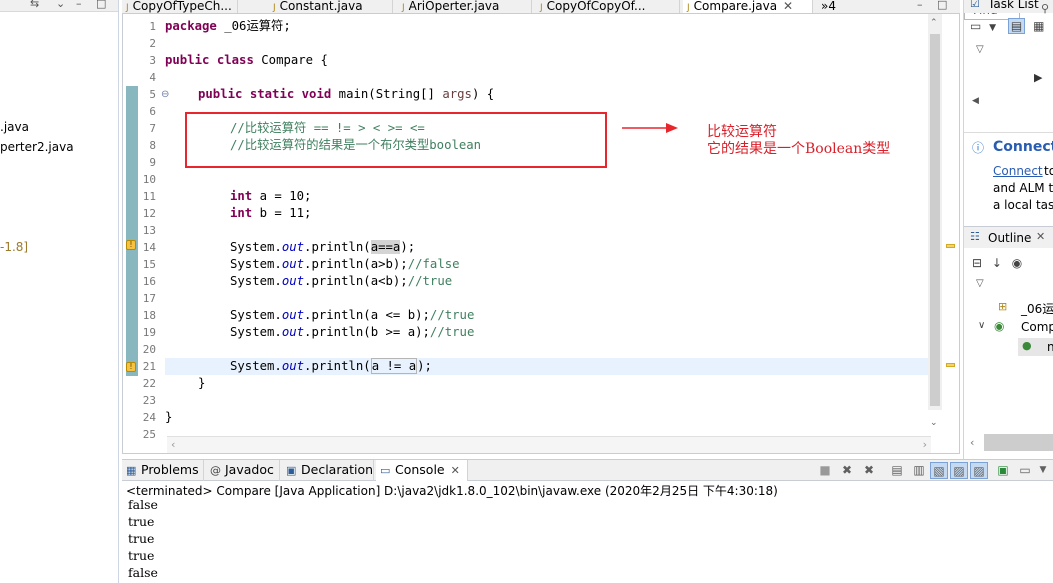 This screenshot has width=1053, height=583. Describe the element at coordinates (152, 94) in the screenshot. I see `line-number: 5` at that location.